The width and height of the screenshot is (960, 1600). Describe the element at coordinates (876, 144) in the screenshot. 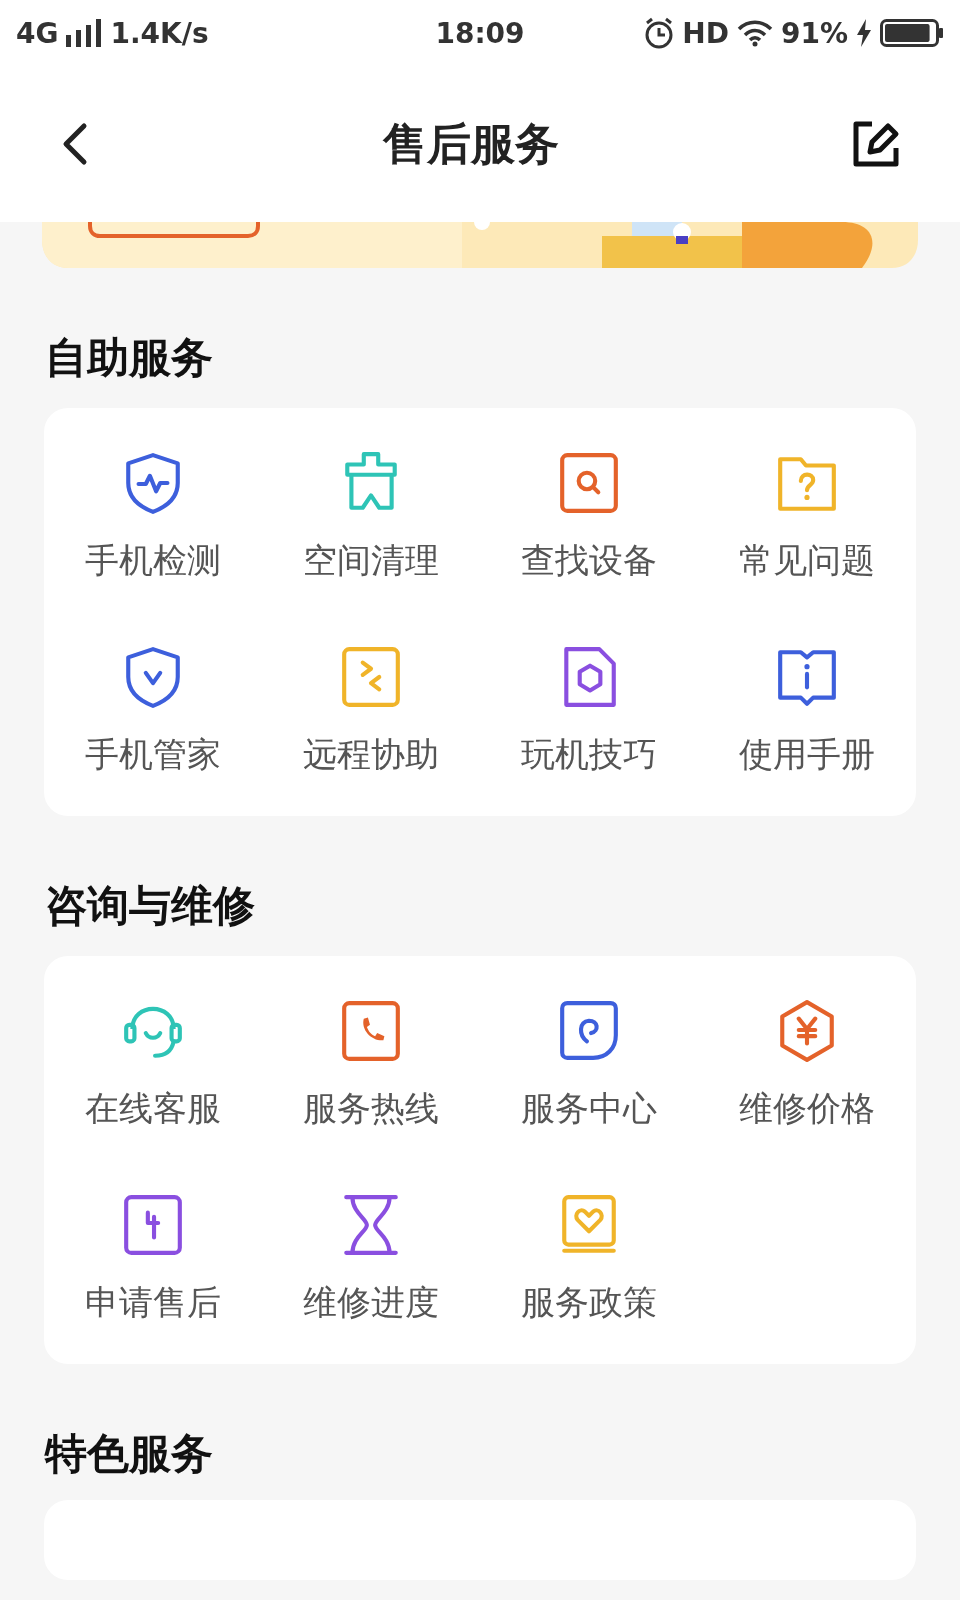

I see `edit-icon` at that location.